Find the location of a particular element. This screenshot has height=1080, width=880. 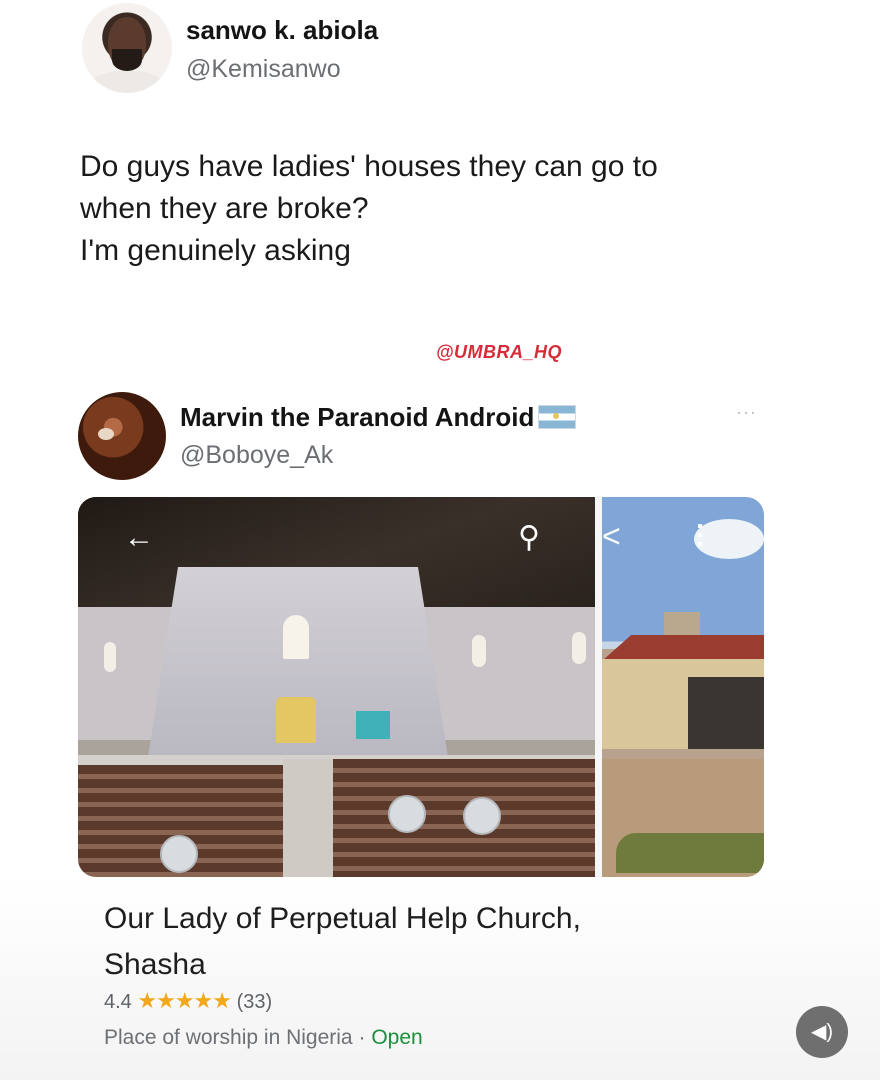

tweet1-handle: @Kemisanwo is located at coordinates (263, 69).